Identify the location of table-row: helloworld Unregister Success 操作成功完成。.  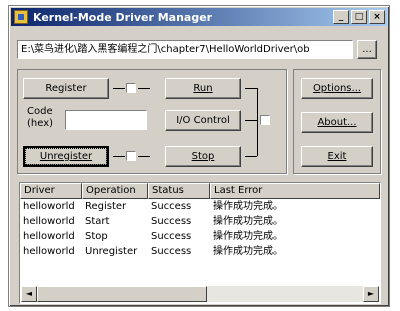
(200, 251).